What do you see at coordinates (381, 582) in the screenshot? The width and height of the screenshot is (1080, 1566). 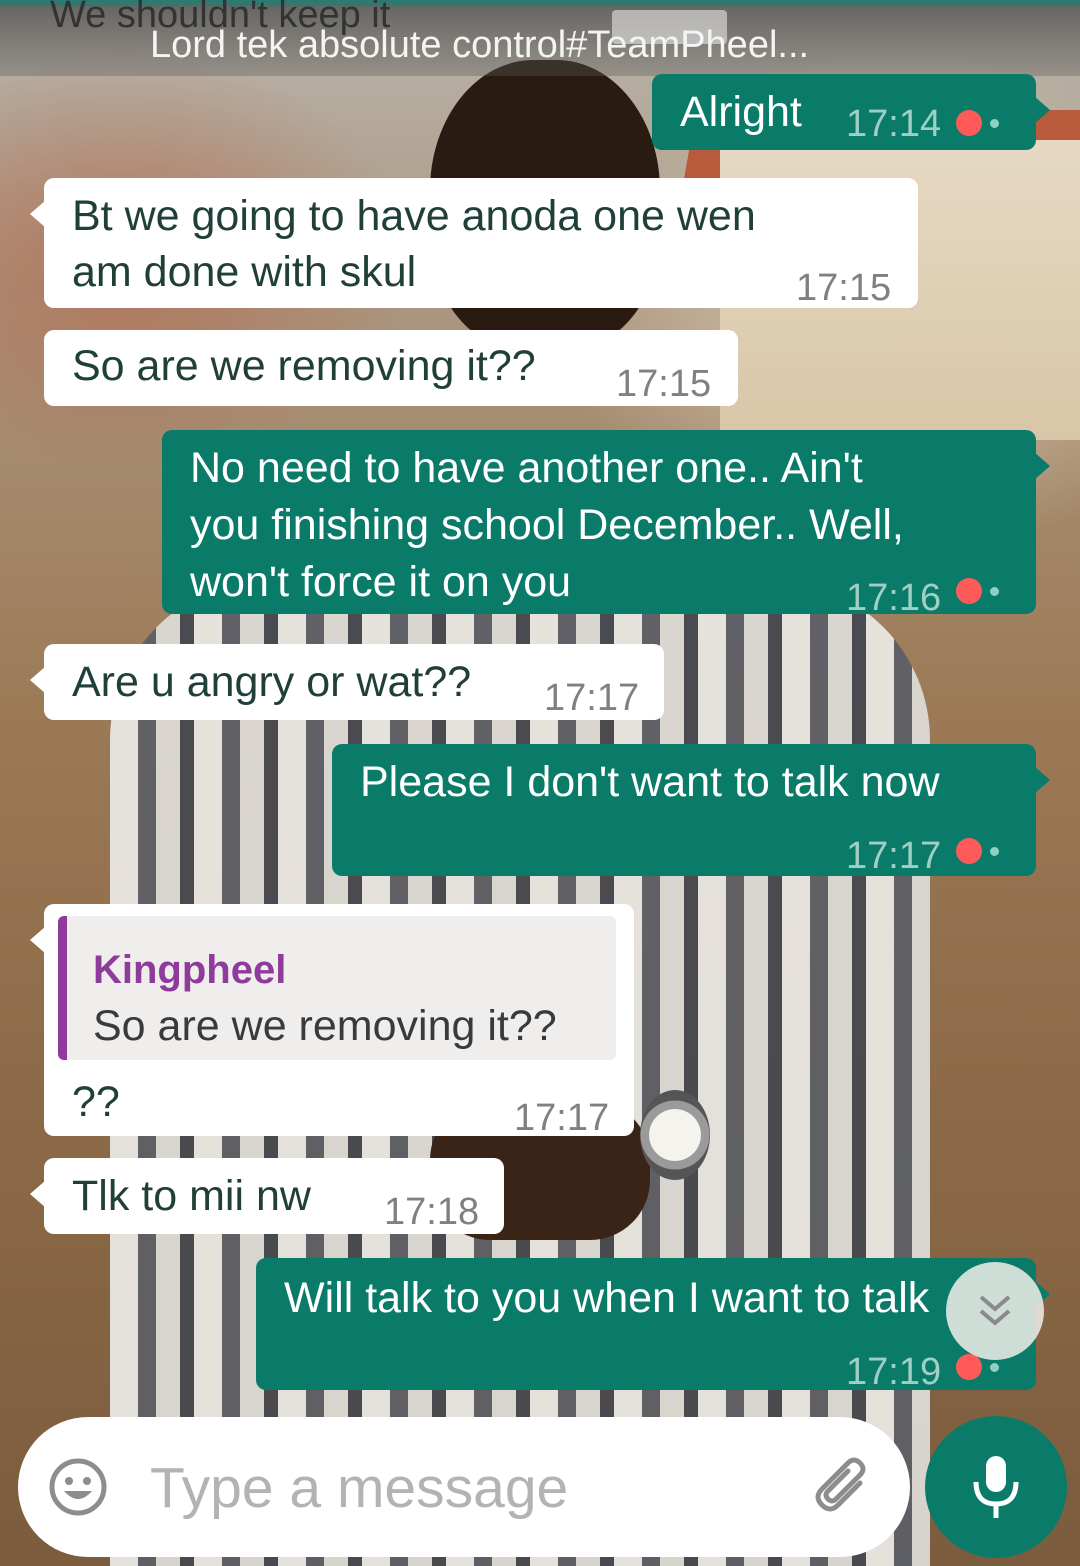 I see `message-text: won't force it on you` at bounding box center [381, 582].